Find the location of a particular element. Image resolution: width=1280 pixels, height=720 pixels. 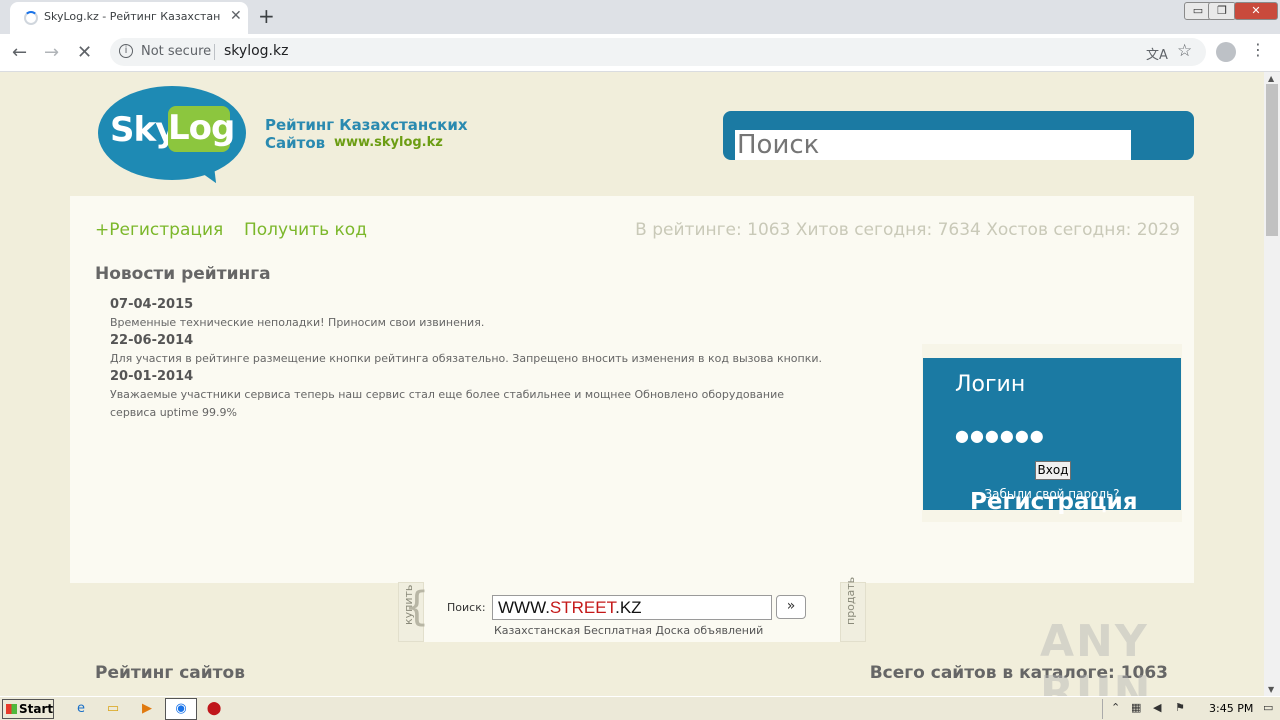

register-link: +Регистрация is located at coordinates (159, 230).